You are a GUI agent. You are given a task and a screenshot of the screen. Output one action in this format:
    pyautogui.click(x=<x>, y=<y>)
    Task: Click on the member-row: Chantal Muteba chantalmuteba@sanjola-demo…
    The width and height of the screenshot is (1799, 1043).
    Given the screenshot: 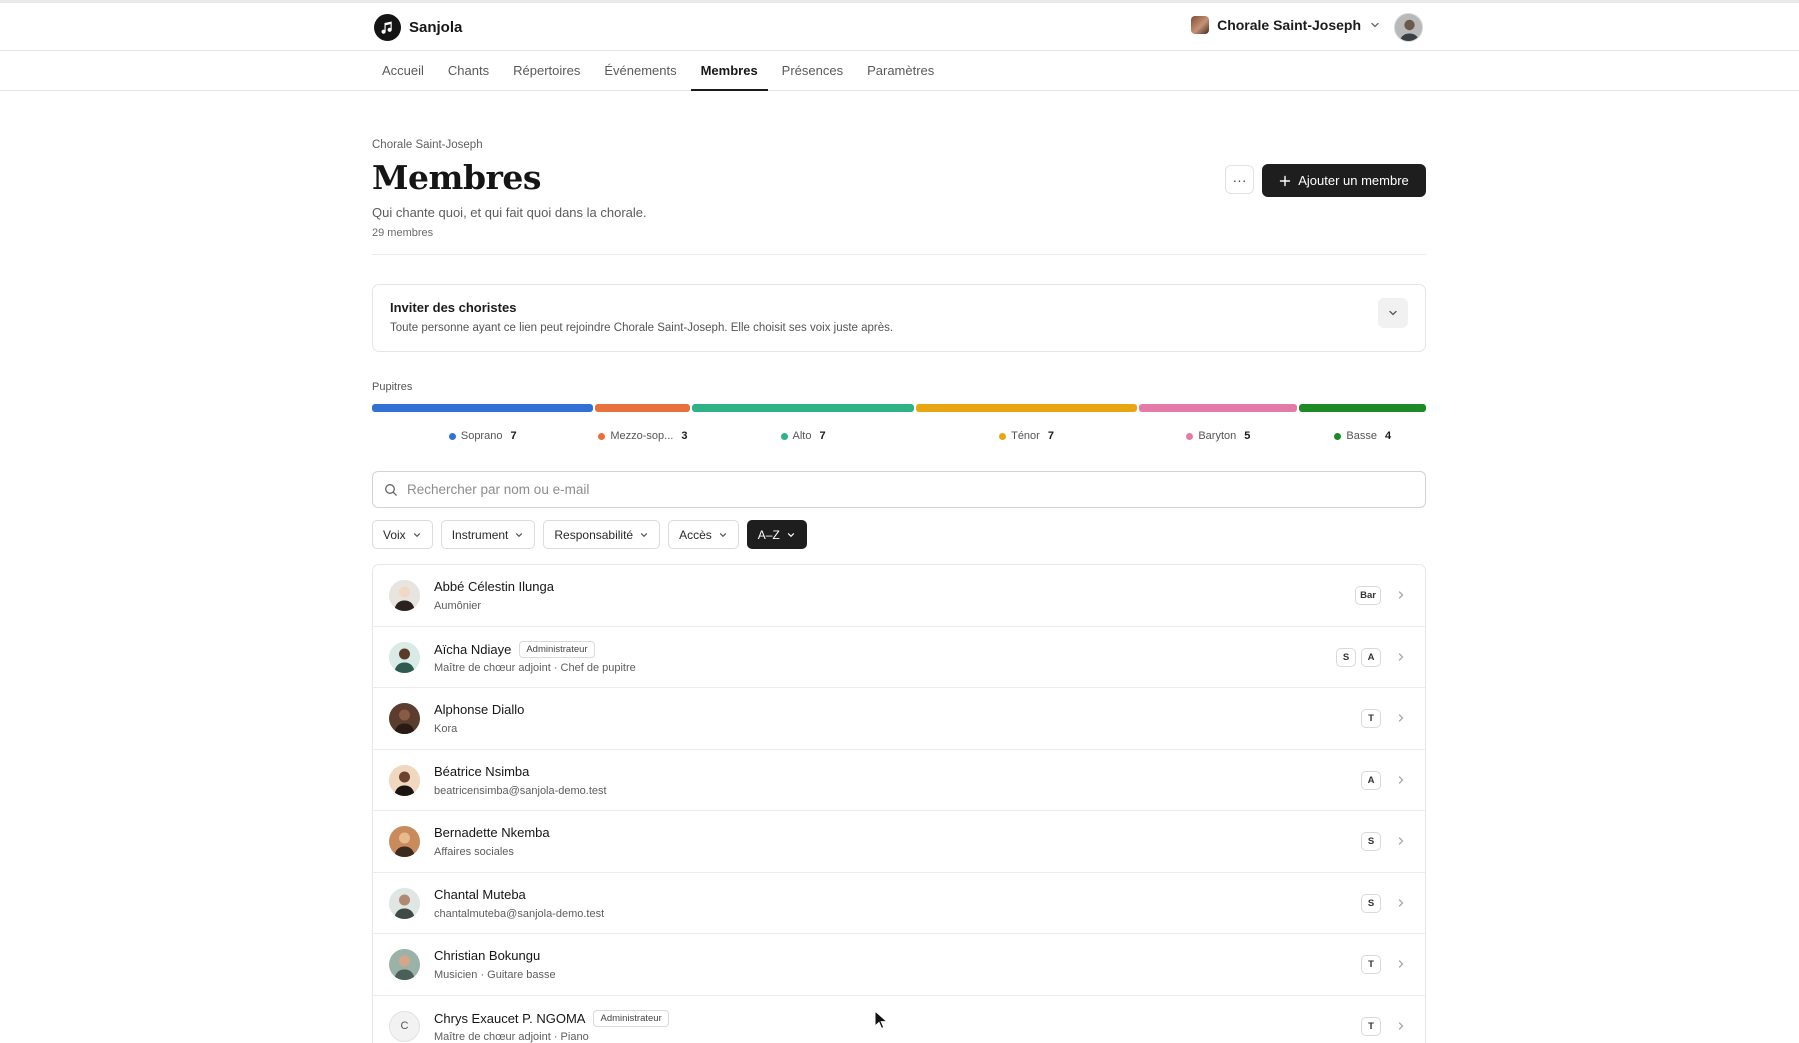 What is the action you would take?
    pyautogui.click(x=899, y=903)
    